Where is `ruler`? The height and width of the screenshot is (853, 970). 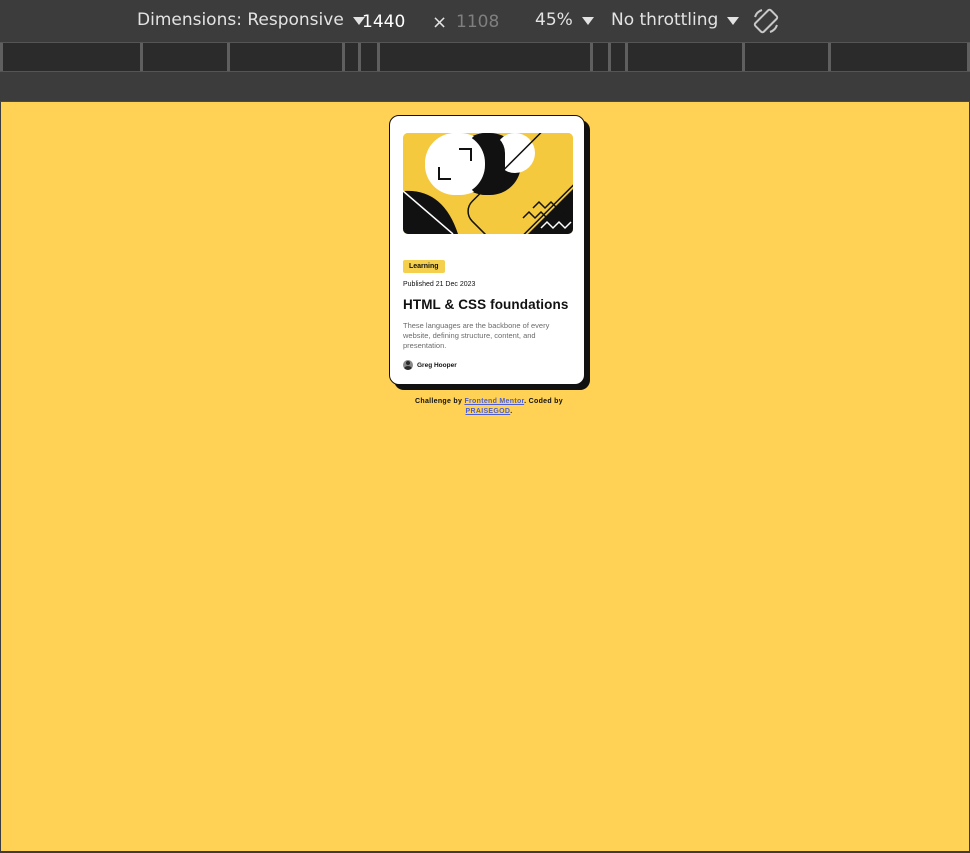 ruler is located at coordinates (485, 87).